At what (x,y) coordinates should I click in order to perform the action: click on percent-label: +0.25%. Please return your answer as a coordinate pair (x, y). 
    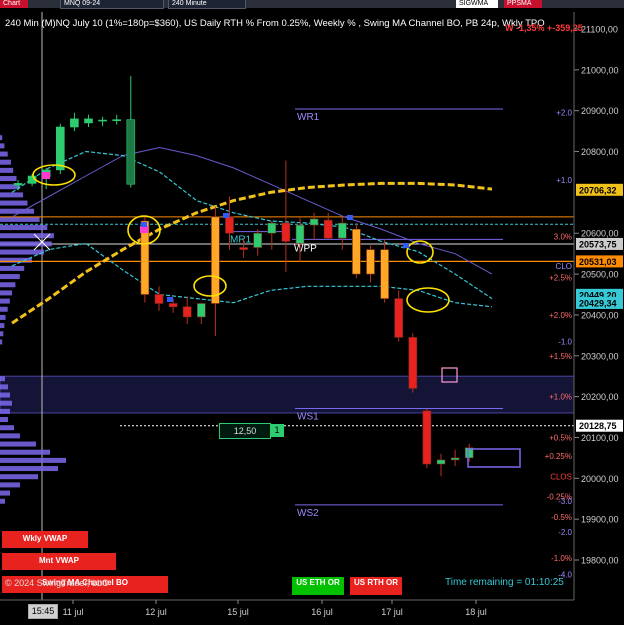
    Looking at the image, I should click on (558, 456).